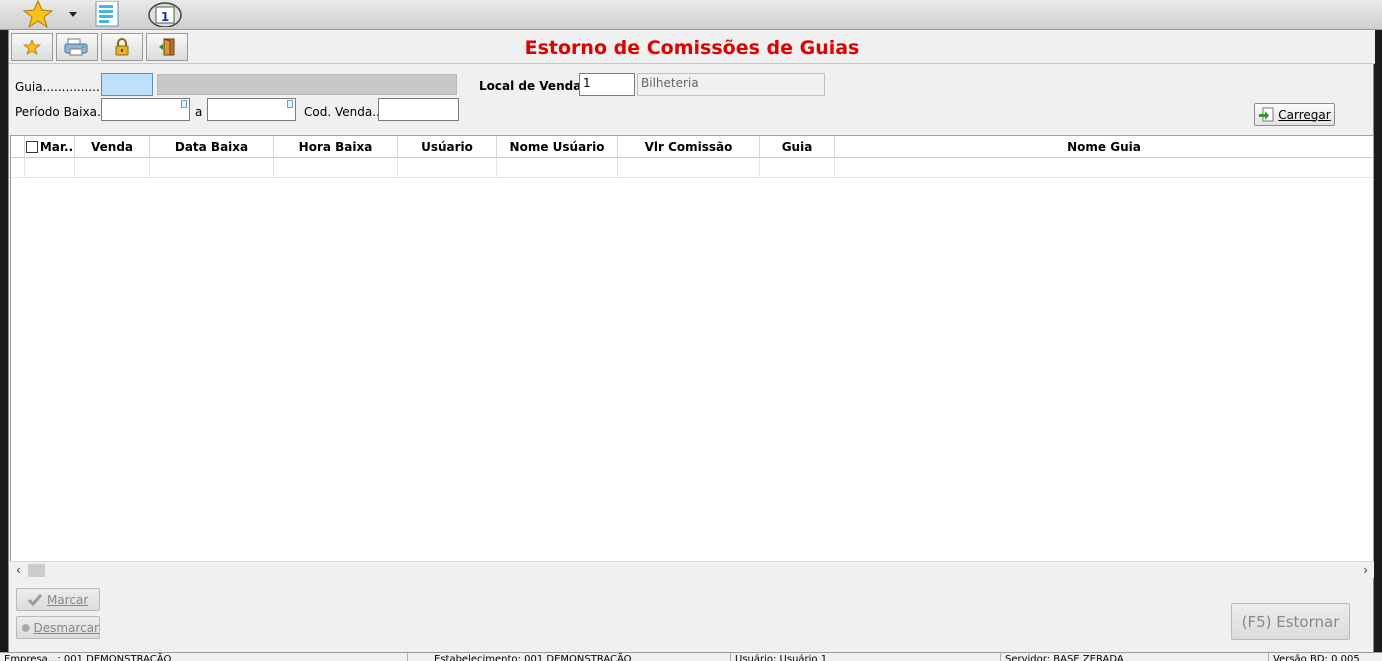 The width and height of the screenshot is (1382, 661). I want to click on status-versao: Versão BD: 0.005, so click(1316, 657).